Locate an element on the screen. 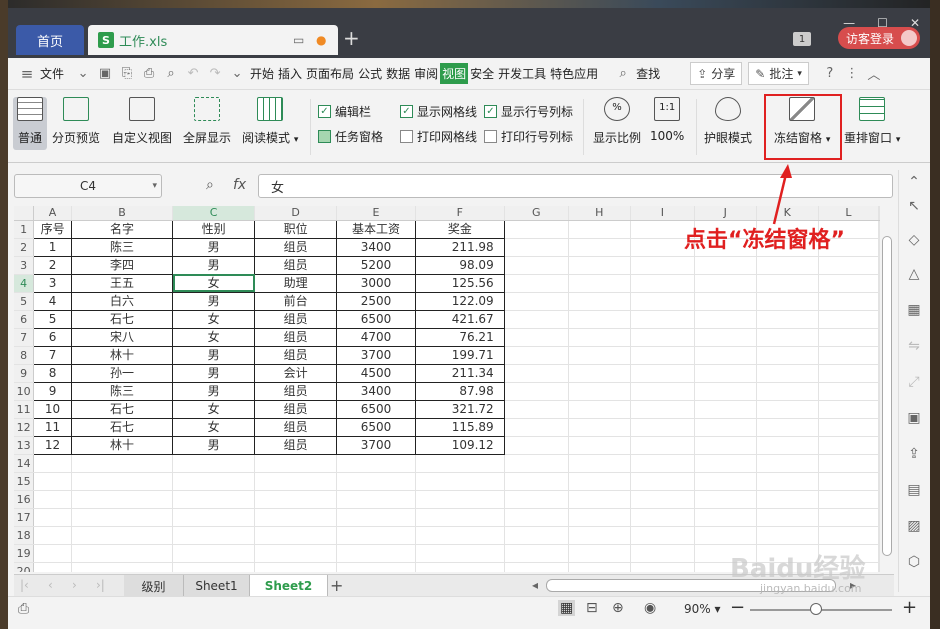  monitor-icon: ▭ is located at coordinates (298, 40).